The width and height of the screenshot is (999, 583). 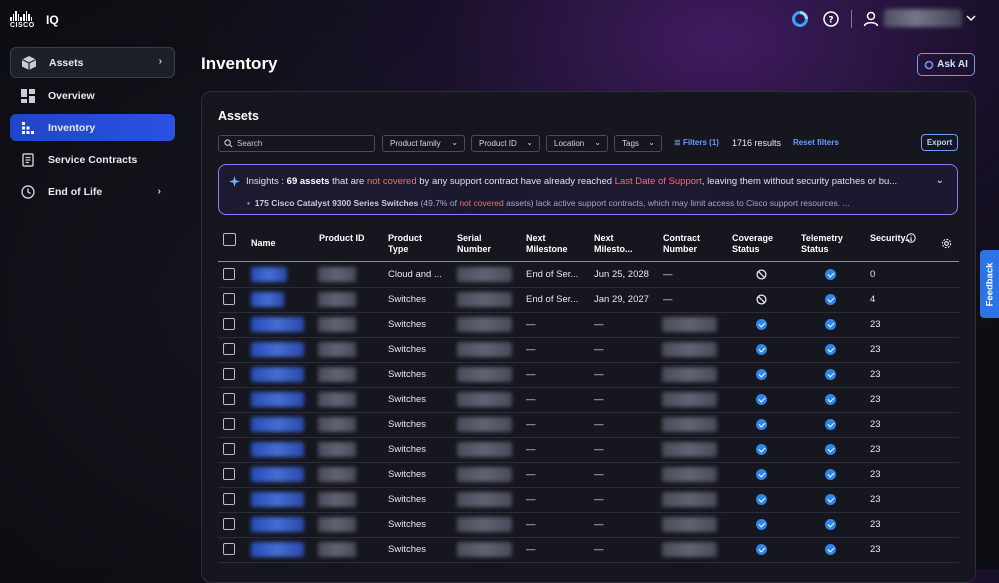 I want to click on help-icon: ?, so click(x=831, y=19).